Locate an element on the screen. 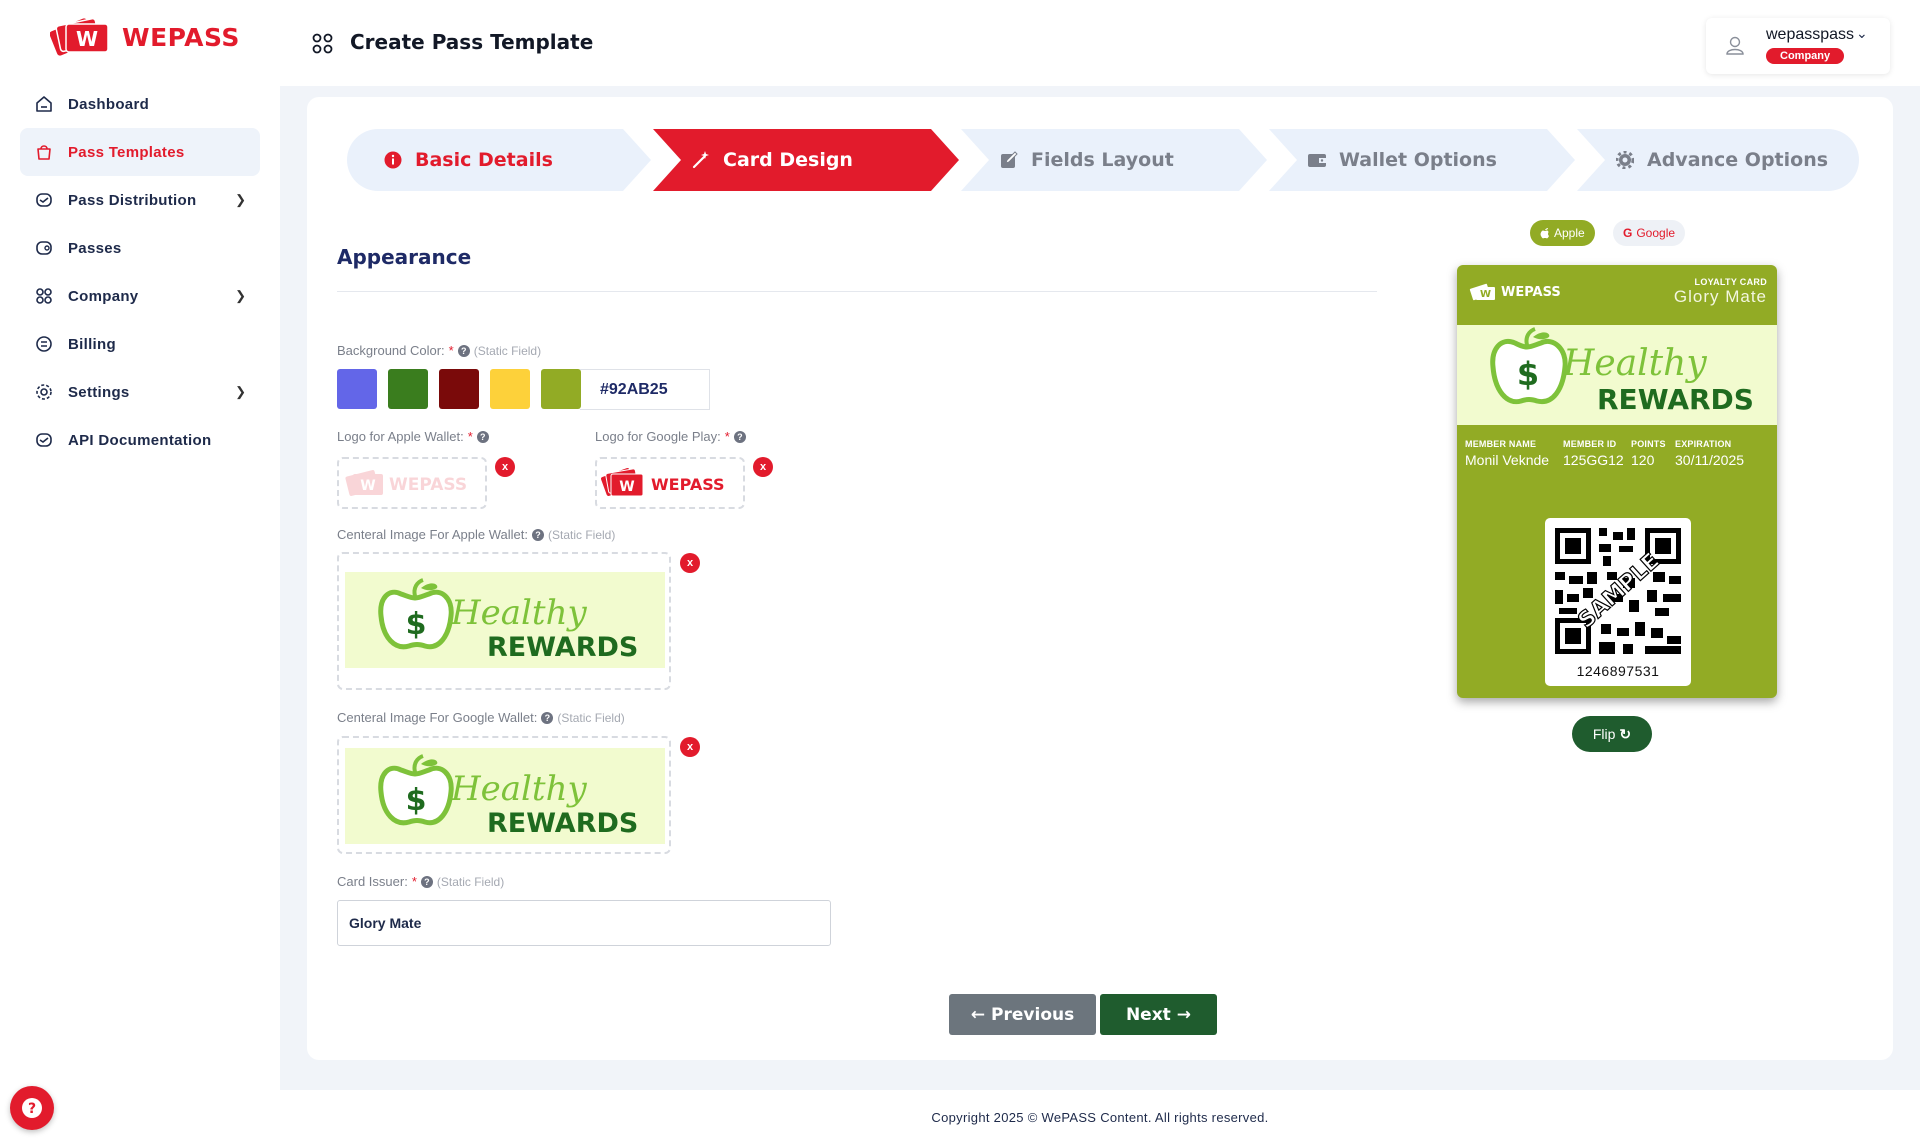 This screenshot has height=1143, width=1920. apple-logo-upload: W WEPASS is located at coordinates (412, 483).